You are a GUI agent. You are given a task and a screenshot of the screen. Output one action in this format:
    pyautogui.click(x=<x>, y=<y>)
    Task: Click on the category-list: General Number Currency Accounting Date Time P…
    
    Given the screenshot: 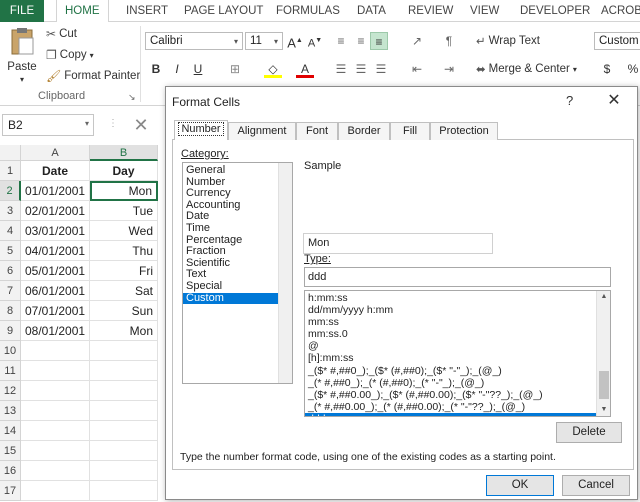 What is the action you would take?
    pyautogui.click(x=237, y=273)
    